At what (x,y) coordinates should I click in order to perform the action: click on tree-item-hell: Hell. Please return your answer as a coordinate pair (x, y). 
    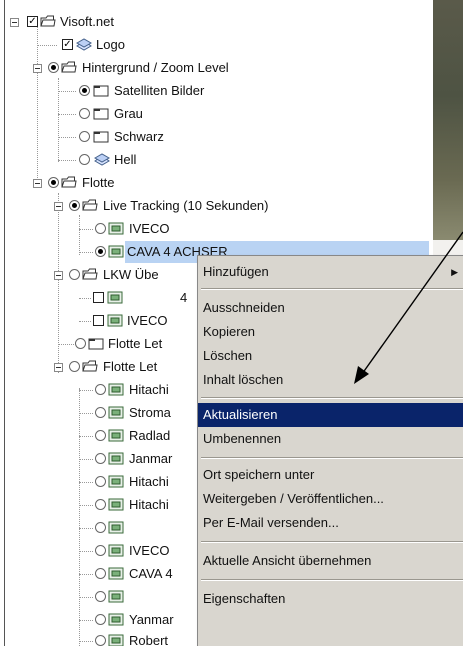
    Looking at the image, I should click on (216, 160).